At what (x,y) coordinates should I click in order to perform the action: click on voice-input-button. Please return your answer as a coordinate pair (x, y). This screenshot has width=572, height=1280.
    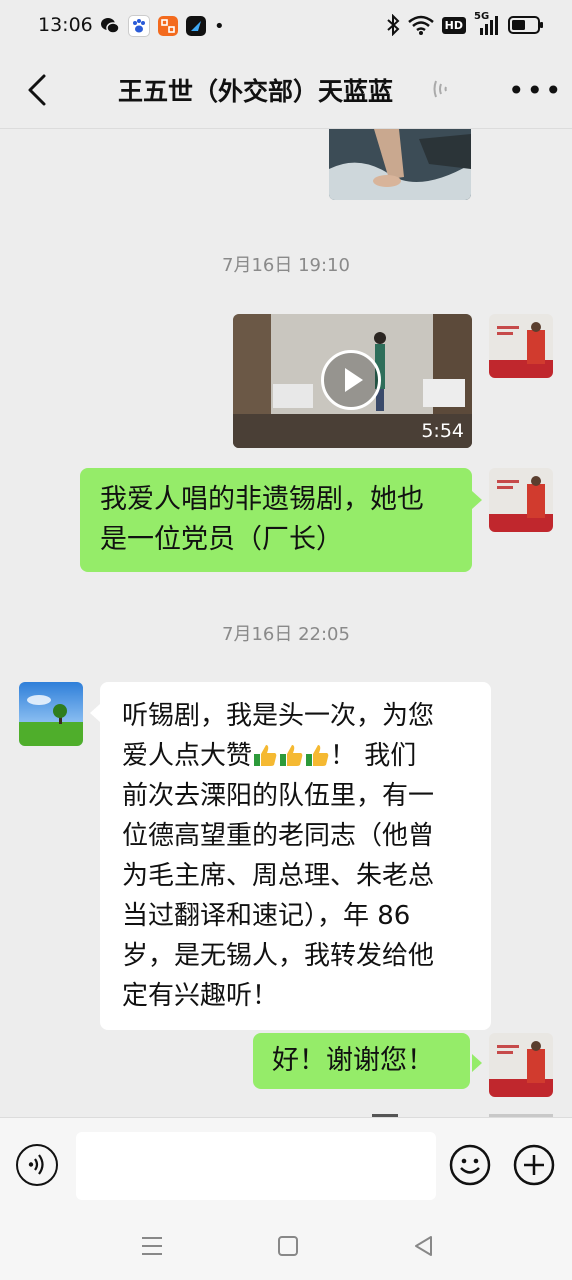
    Looking at the image, I should click on (37, 1165).